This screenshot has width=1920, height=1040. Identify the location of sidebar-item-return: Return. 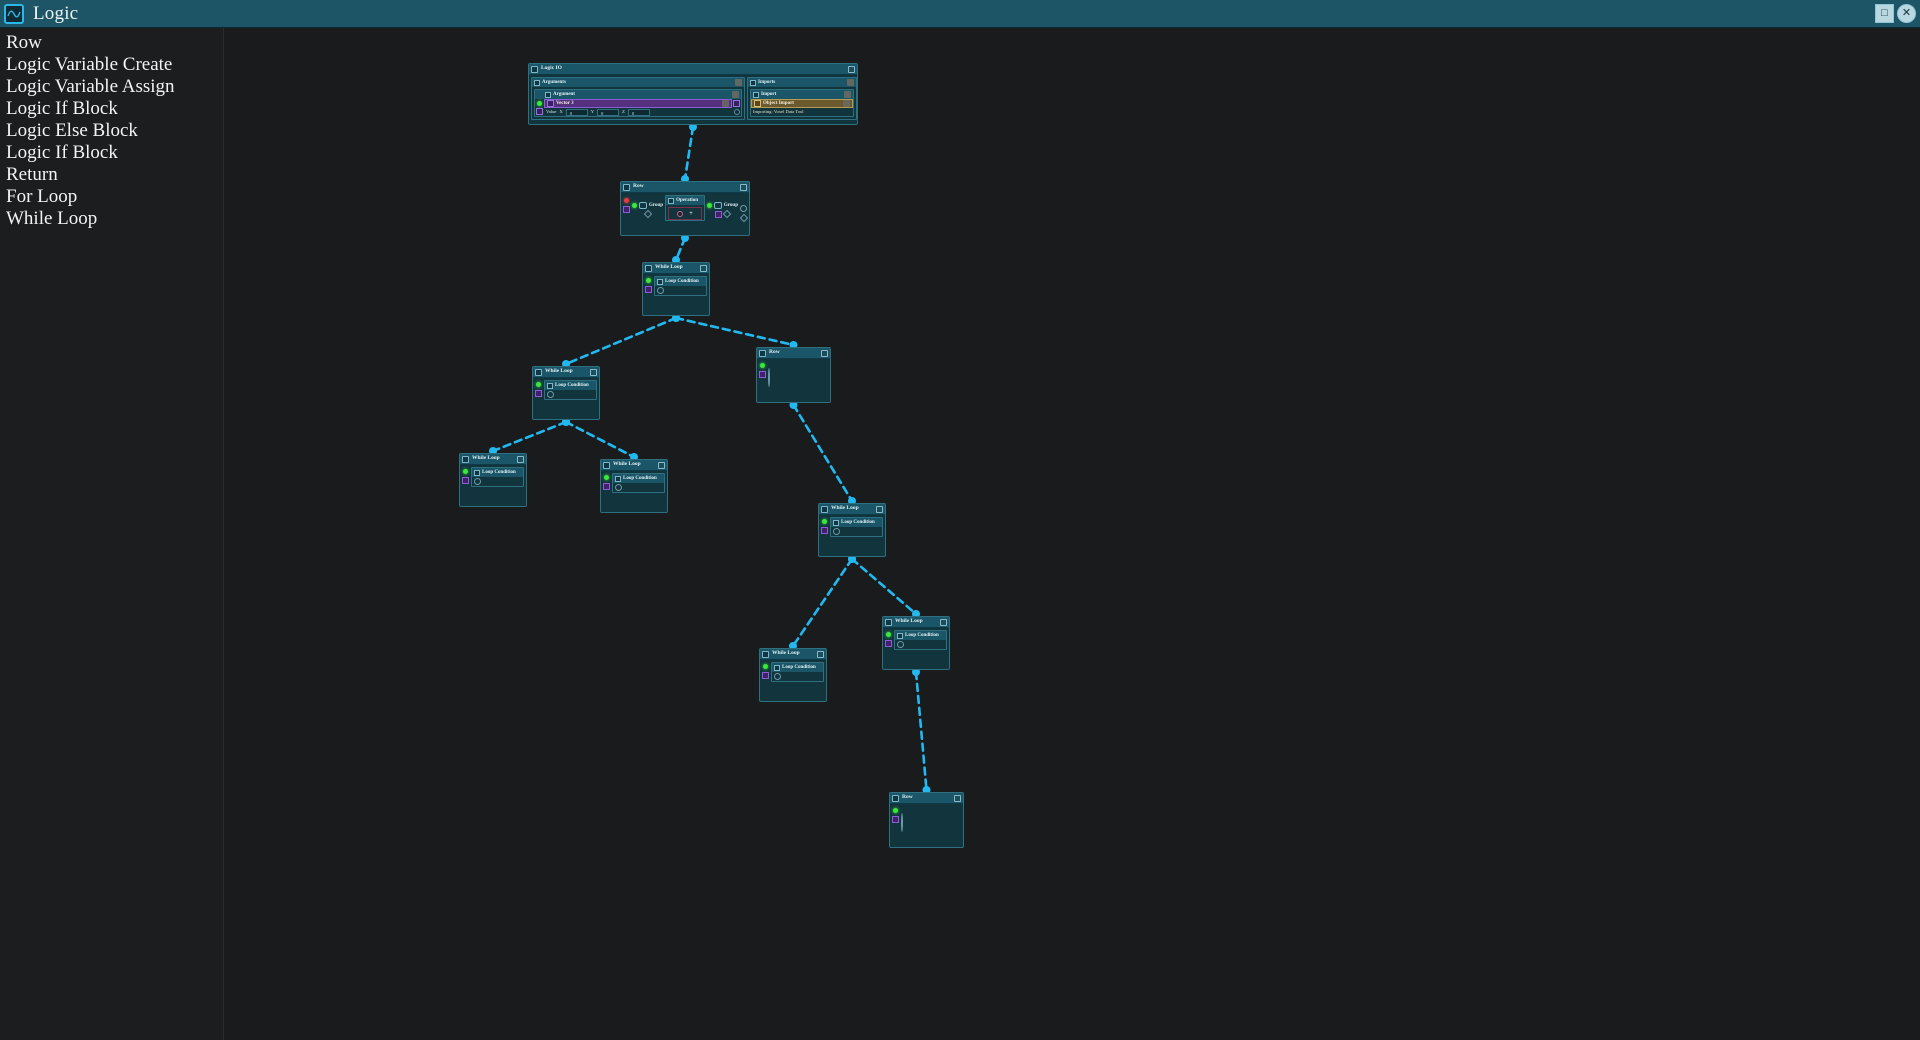
(112, 175).